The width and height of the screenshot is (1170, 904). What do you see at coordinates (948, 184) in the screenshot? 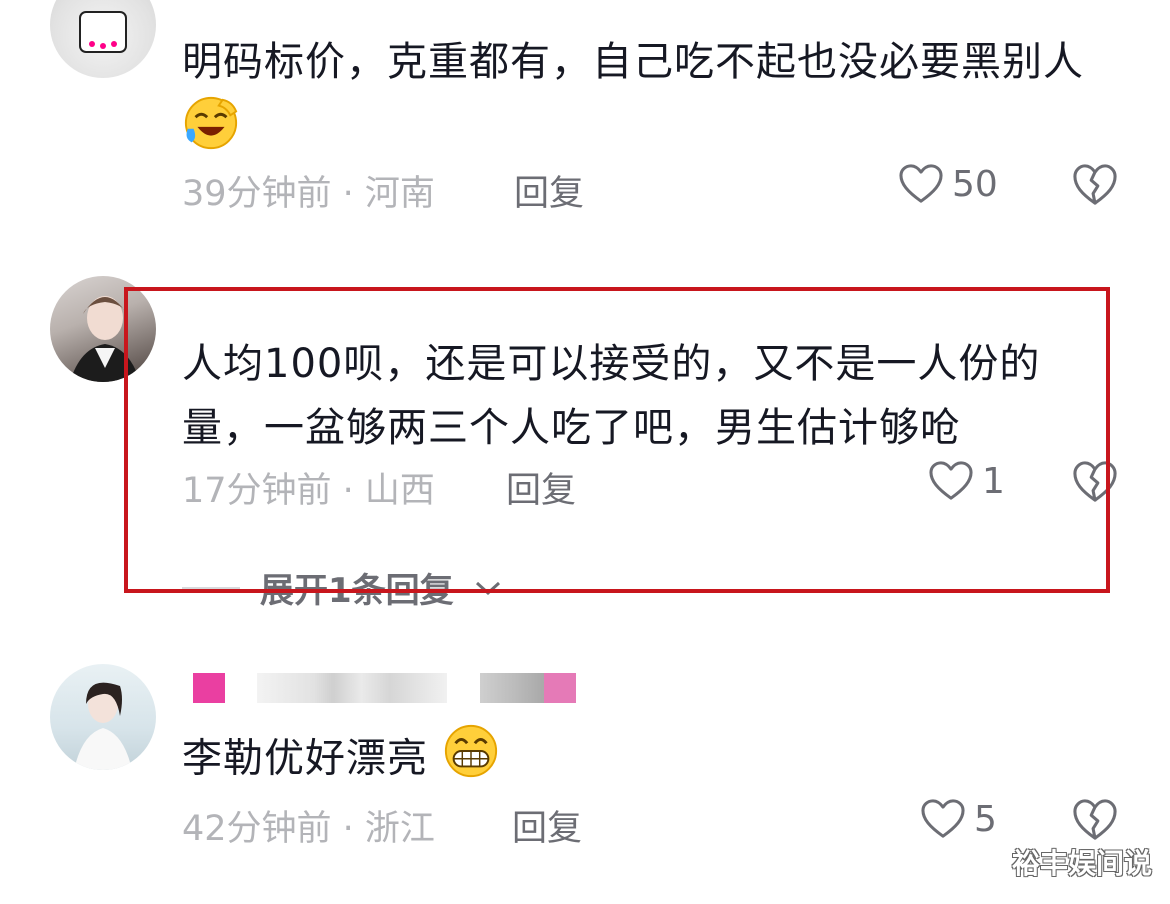
I see `like-button: 50` at bounding box center [948, 184].